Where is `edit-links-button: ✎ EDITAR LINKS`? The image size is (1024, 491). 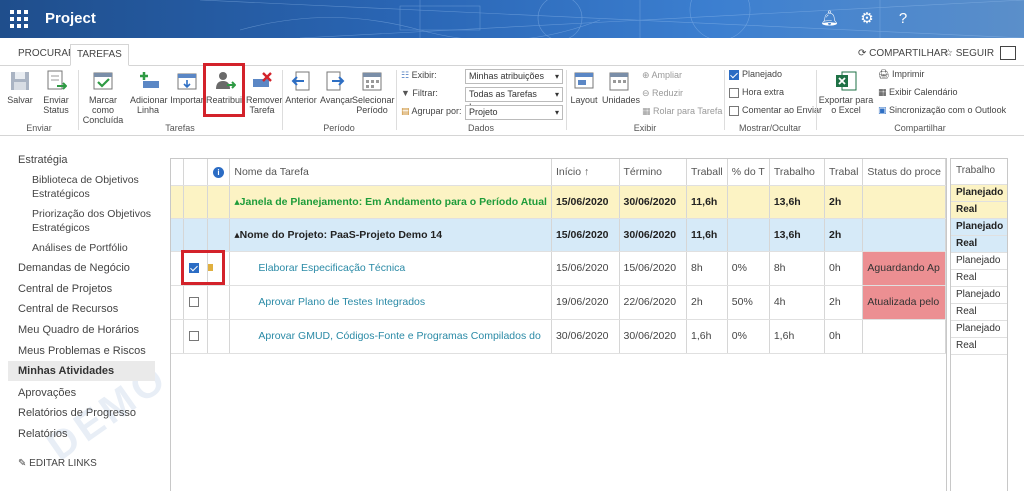 edit-links-button: ✎ EDITAR LINKS is located at coordinates (57, 463).